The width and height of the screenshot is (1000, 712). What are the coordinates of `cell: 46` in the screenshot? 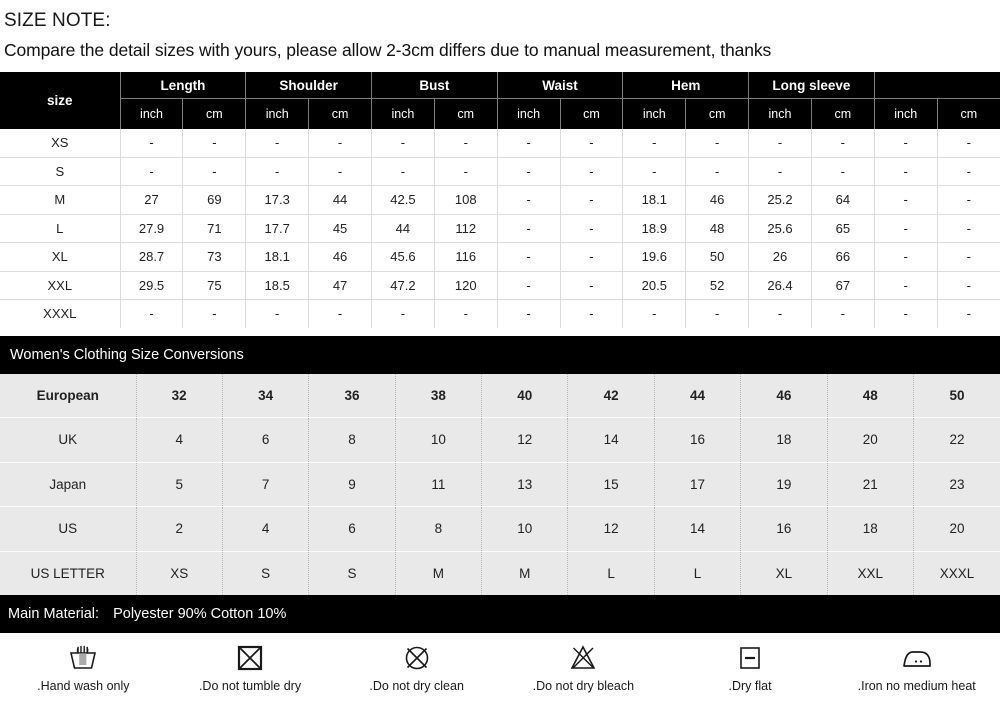 It's located at (784, 395).